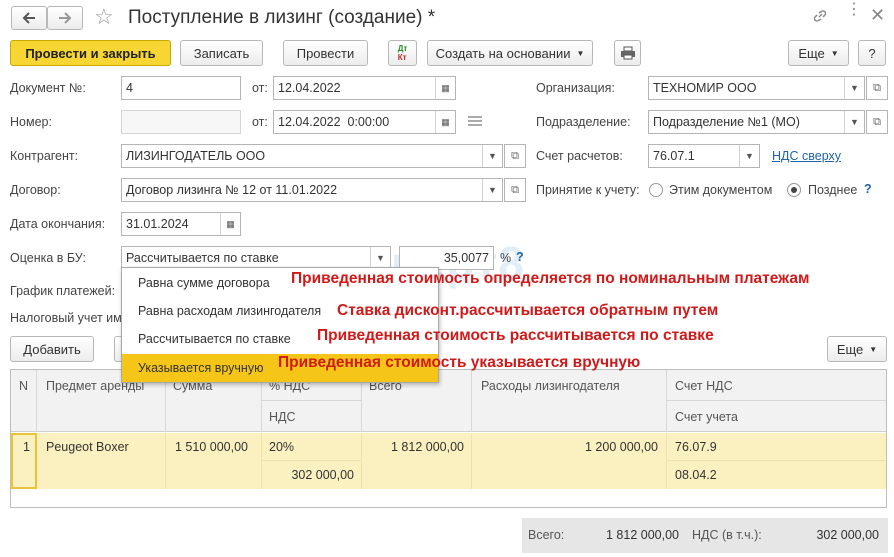 The height and width of the screenshot is (557, 894). What do you see at coordinates (48, 88) in the screenshot?
I see `doc-no-label: Документ №:` at bounding box center [48, 88].